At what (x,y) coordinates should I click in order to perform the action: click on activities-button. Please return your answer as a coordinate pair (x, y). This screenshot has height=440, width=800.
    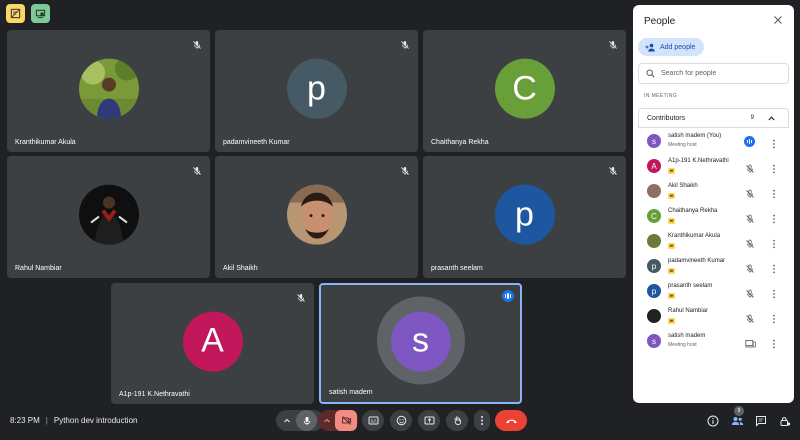
    Looking at the image, I should click on (15, 13).